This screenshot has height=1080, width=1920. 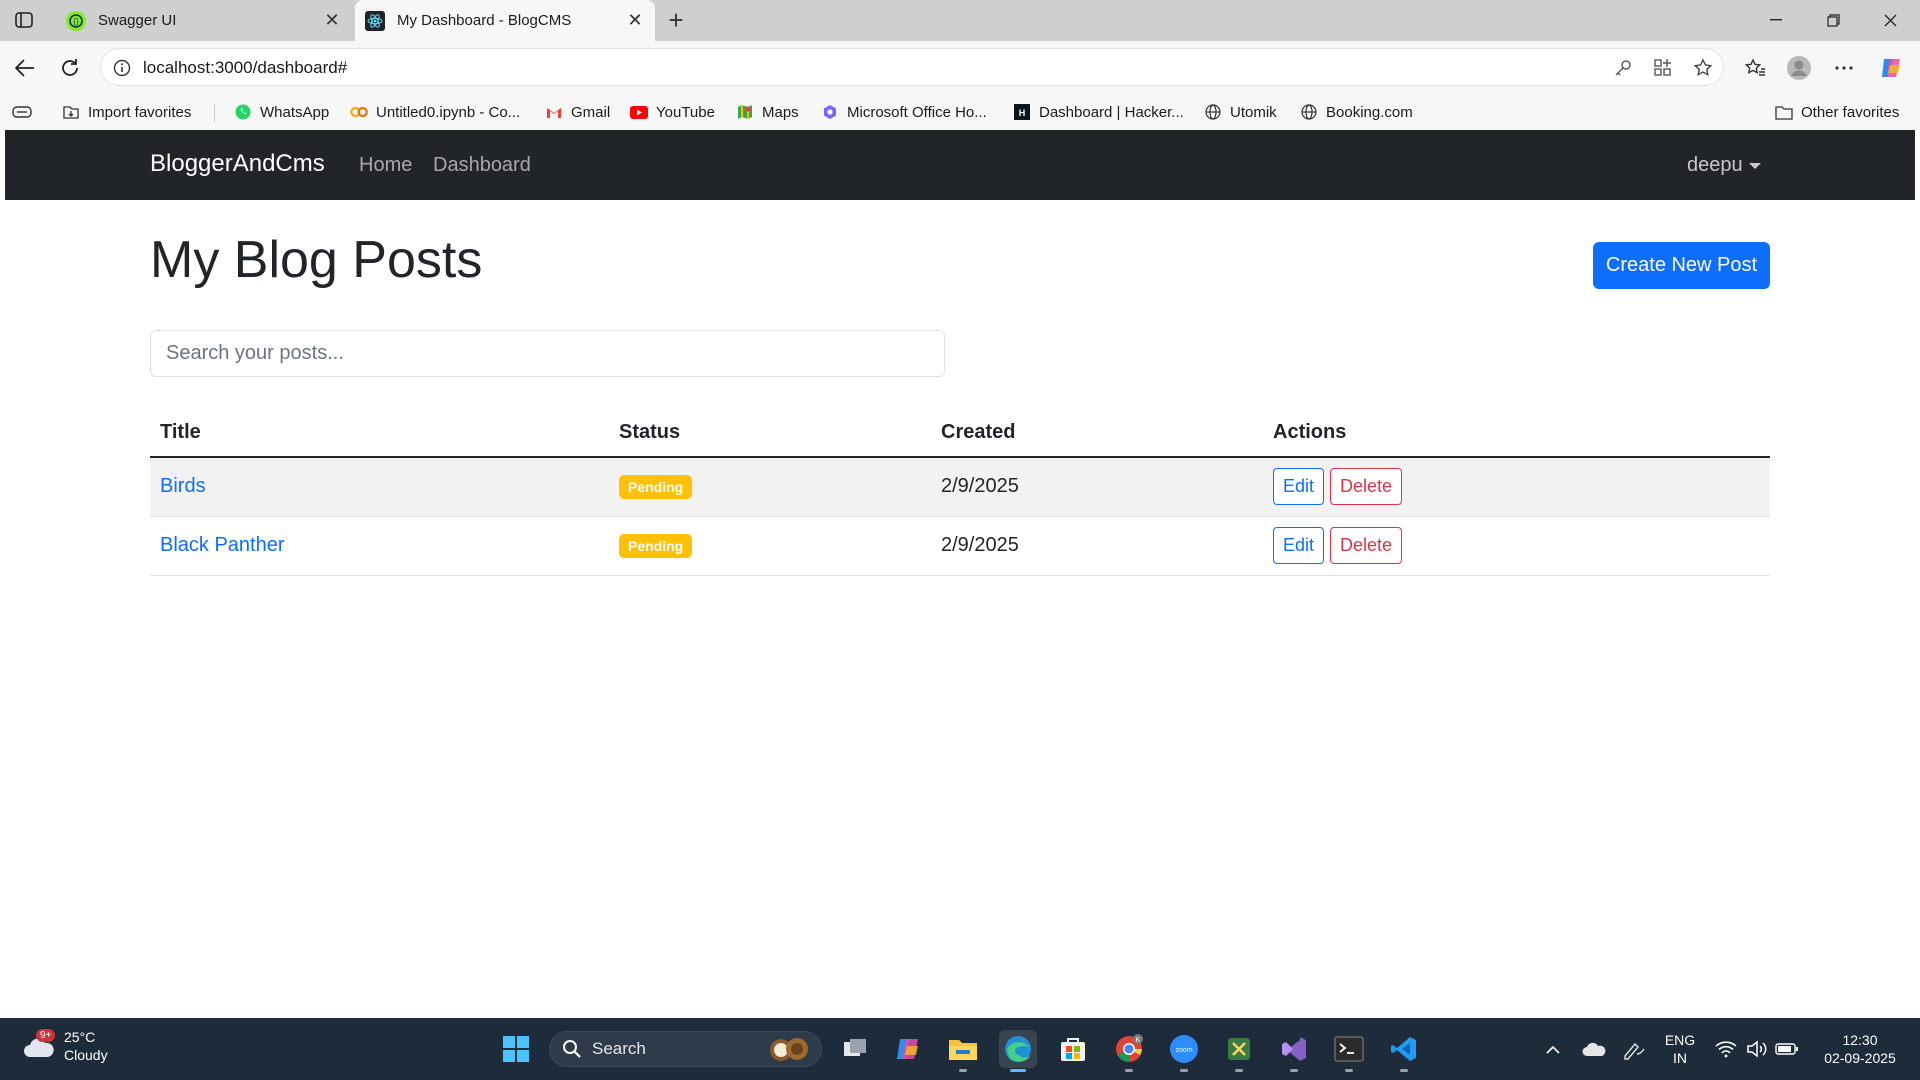 I want to click on battery-icon, so click(x=1787, y=1049).